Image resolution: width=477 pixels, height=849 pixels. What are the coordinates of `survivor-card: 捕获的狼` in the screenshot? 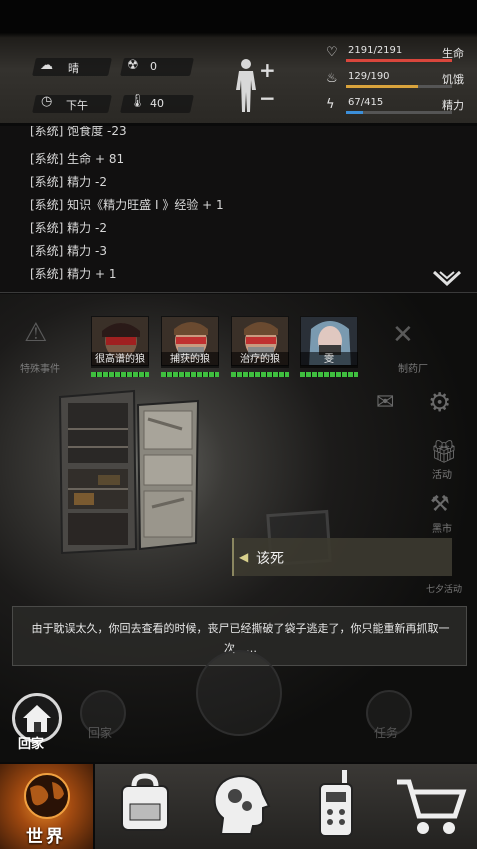 It's located at (190, 348).